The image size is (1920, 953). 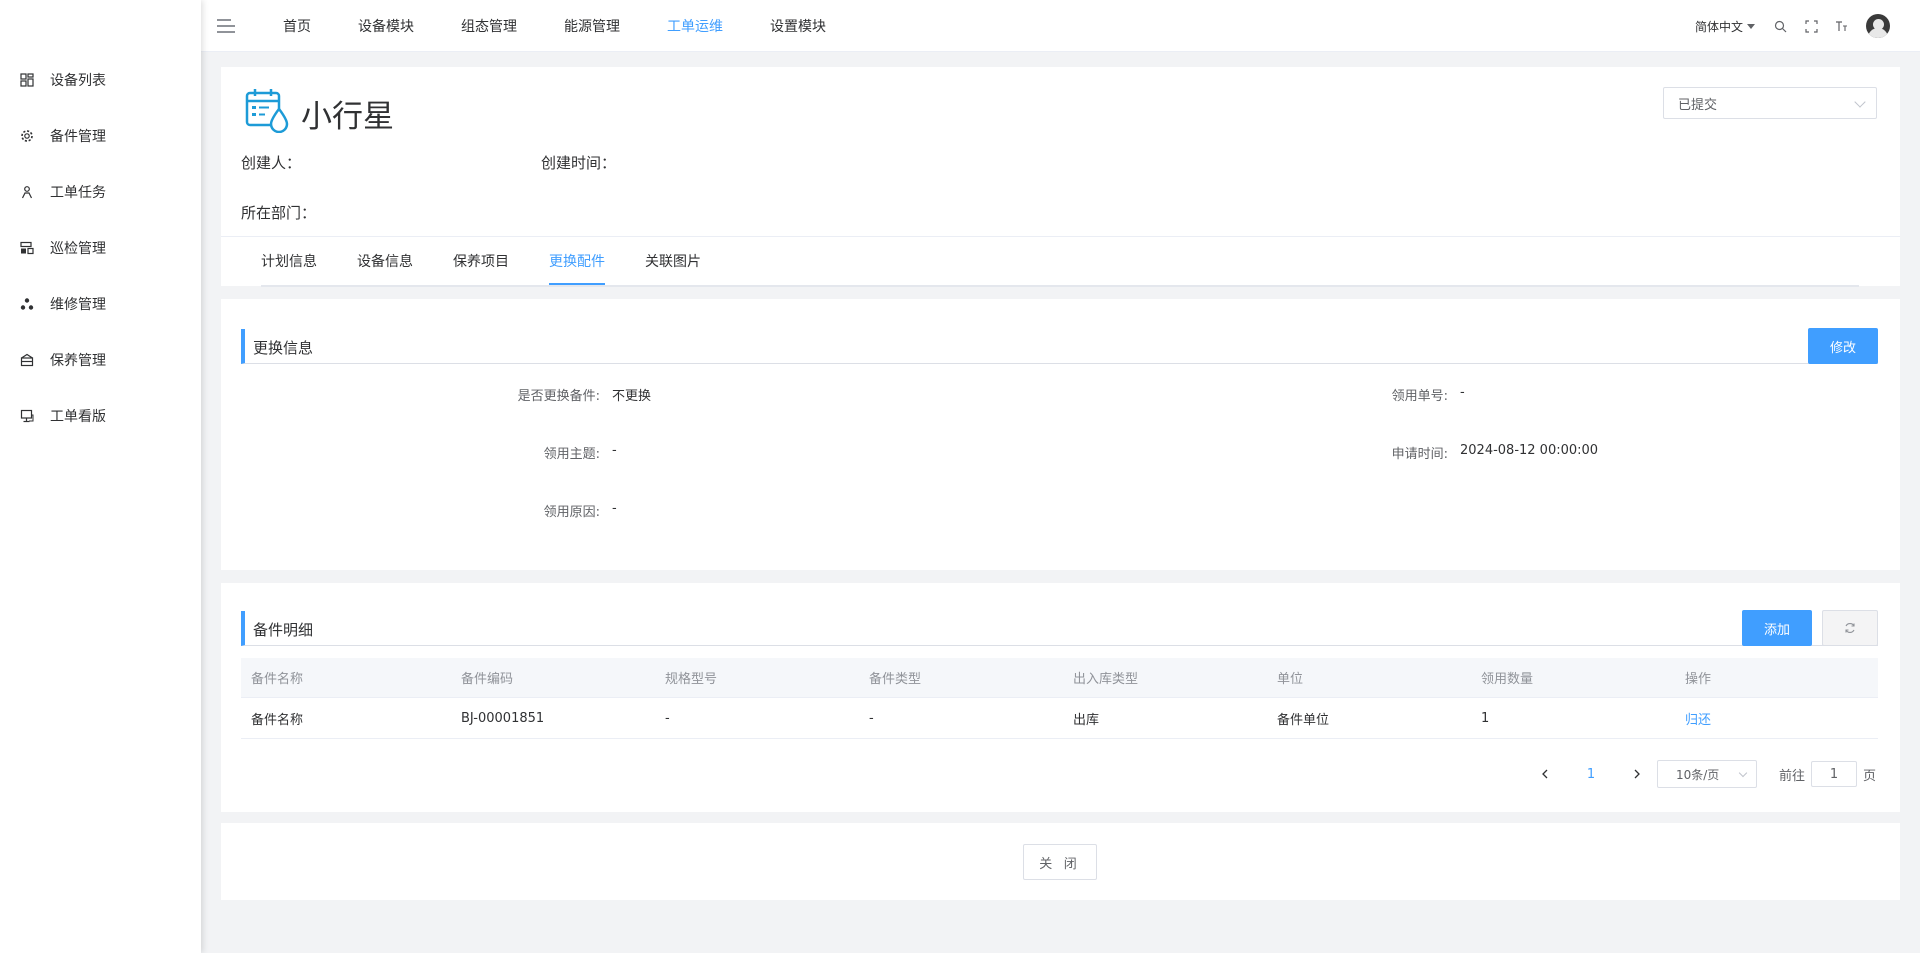 I want to click on column-header: 备件编码, so click(x=487, y=679).